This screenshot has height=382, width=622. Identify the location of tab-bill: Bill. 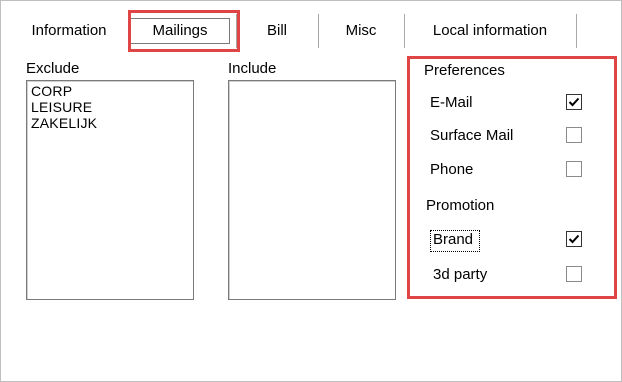
(277, 31).